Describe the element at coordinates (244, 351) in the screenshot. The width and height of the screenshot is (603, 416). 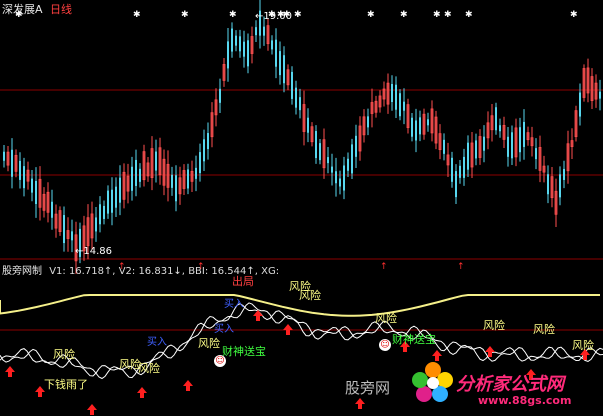
I see `gift-label-1: 财神送宝` at that location.